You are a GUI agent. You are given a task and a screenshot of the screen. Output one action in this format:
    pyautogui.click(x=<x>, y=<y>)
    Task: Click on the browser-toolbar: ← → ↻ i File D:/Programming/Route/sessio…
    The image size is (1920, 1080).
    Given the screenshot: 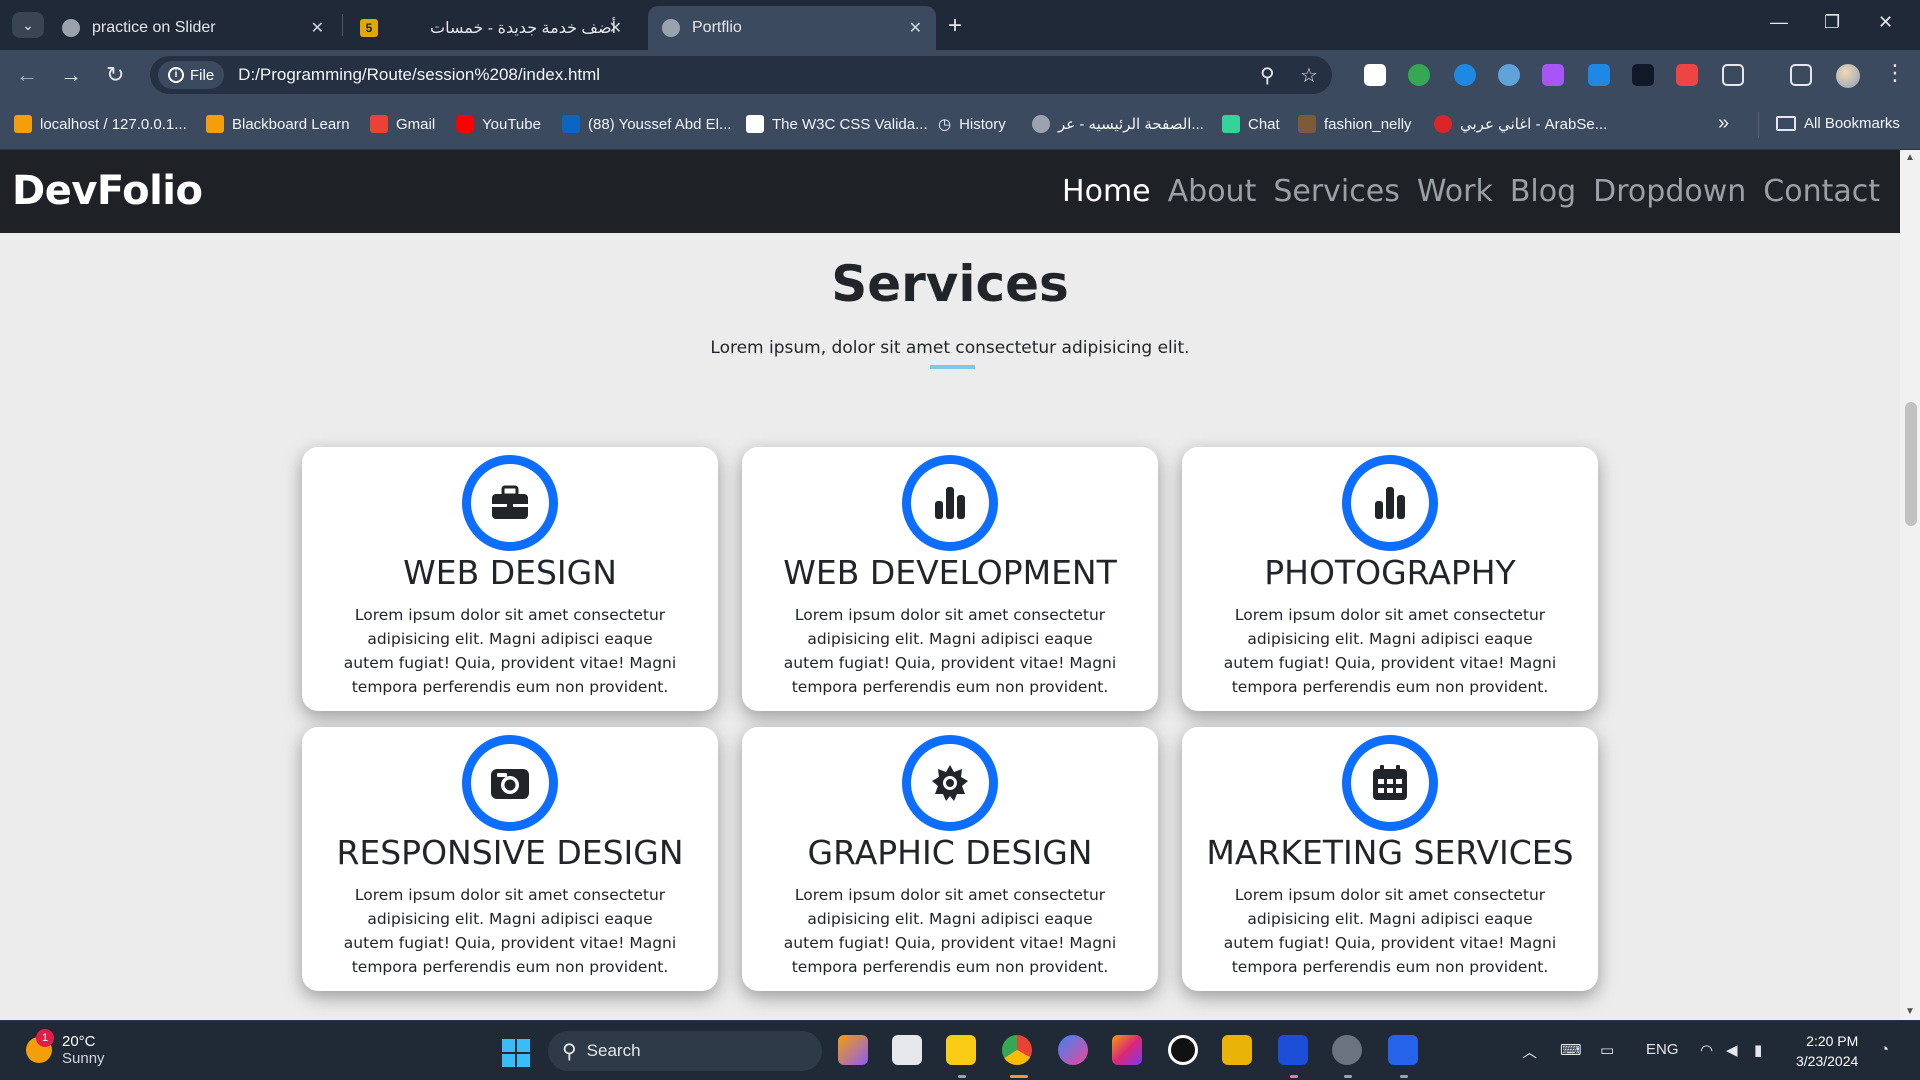 What is the action you would take?
    pyautogui.click(x=960, y=75)
    